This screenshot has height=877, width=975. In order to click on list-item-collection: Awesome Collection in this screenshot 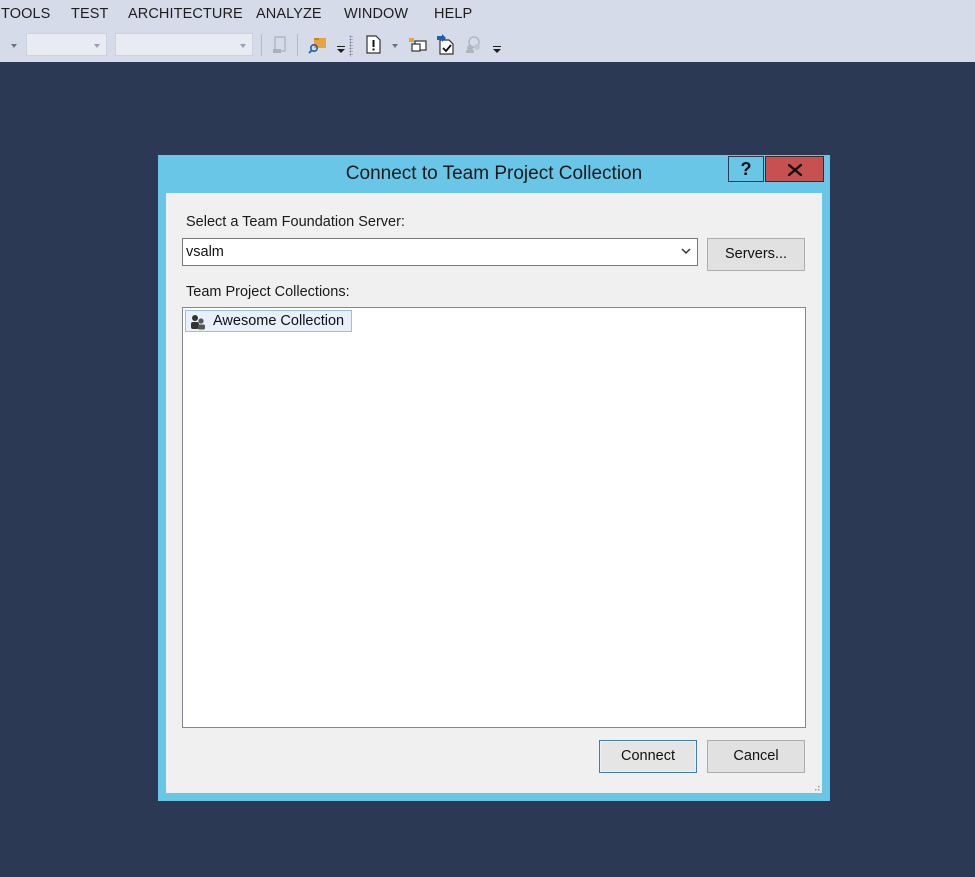, I will do `click(268, 321)`.